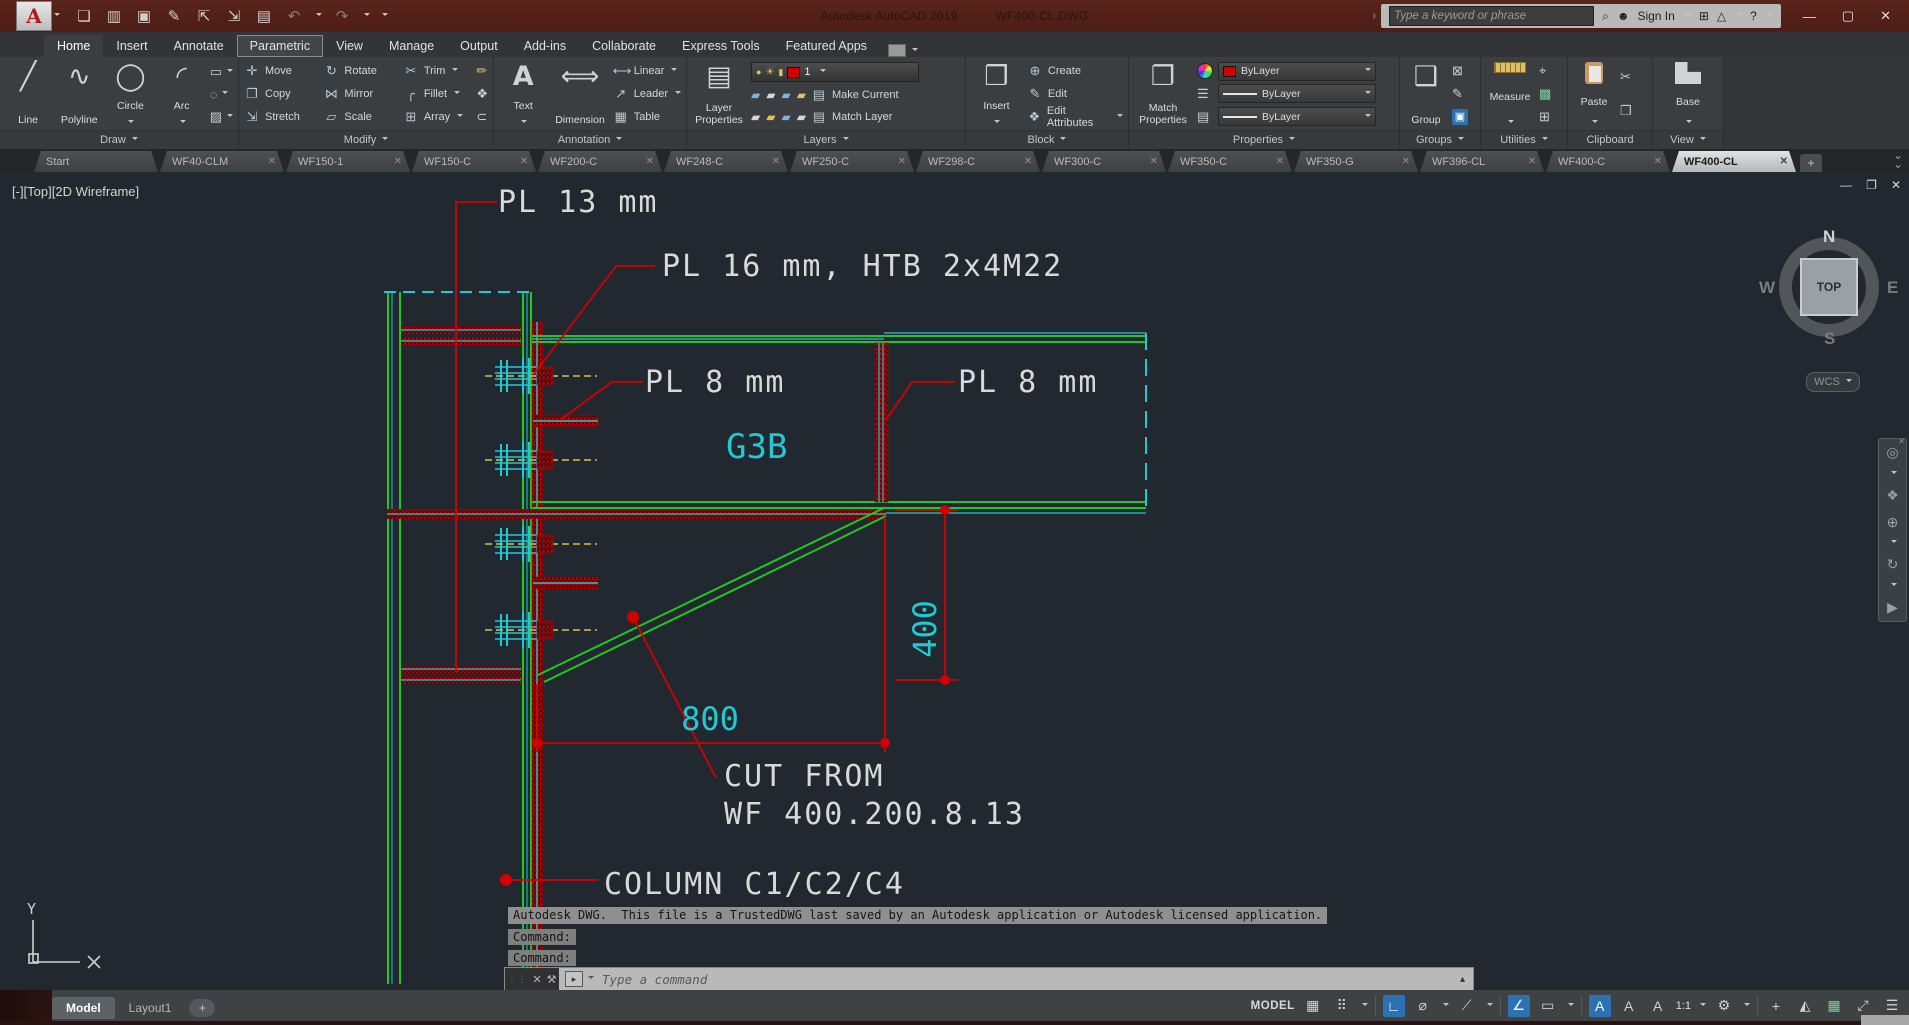 This screenshot has width=1909, height=1025. What do you see at coordinates (647, 71) in the screenshot?
I see `linear-button: ⟷ Linear` at bounding box center [647, 71].